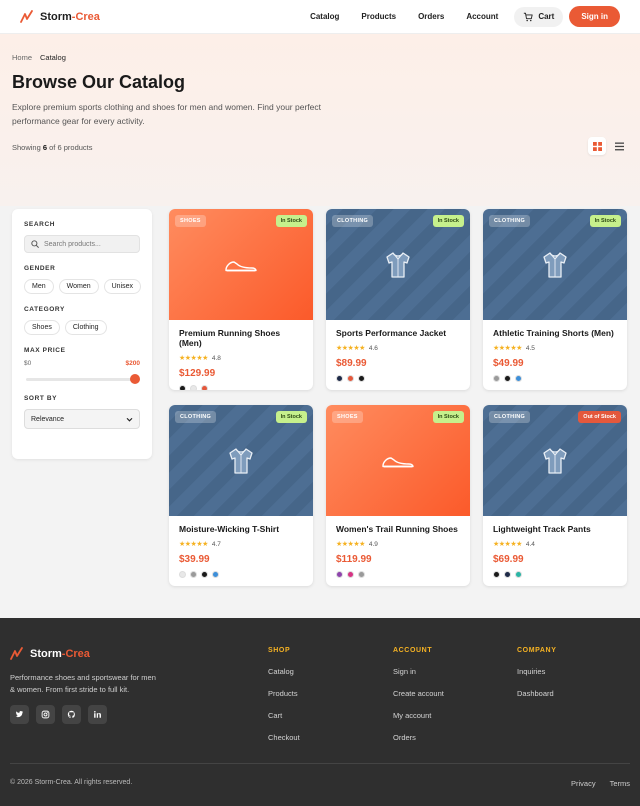 This screenshot has width=640, height=806. Describe the element at coordinates (594, 16) in the screenshot. I see `signin-button: Sign in` at that location.